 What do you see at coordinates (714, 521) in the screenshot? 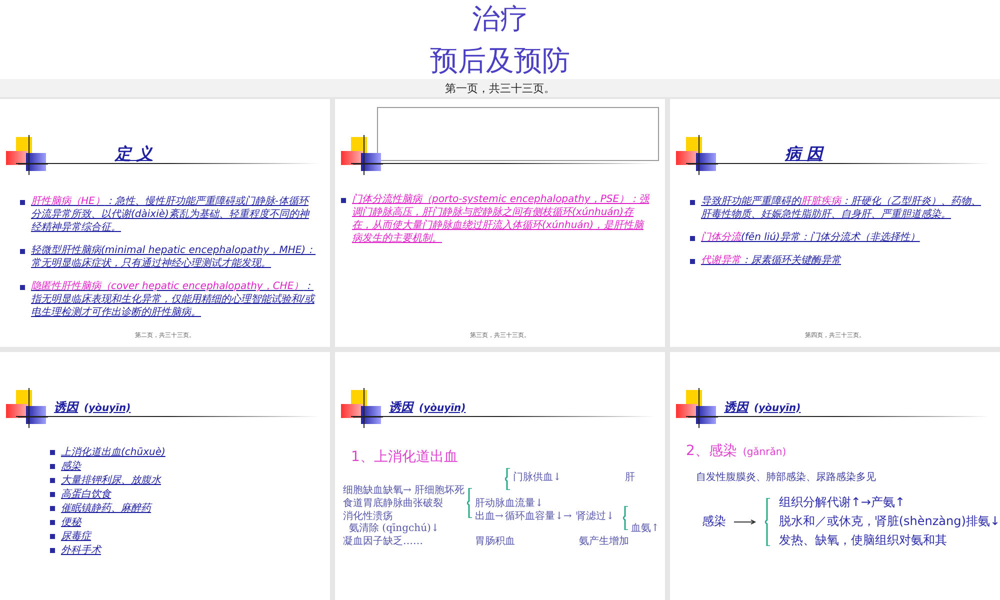
I see `slide-text: 感染` at bounding box center [714, 521].